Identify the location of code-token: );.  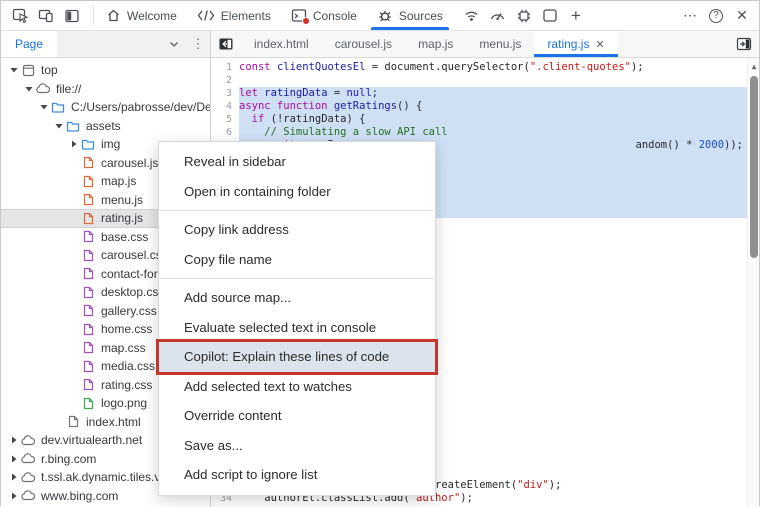
(466, 497).